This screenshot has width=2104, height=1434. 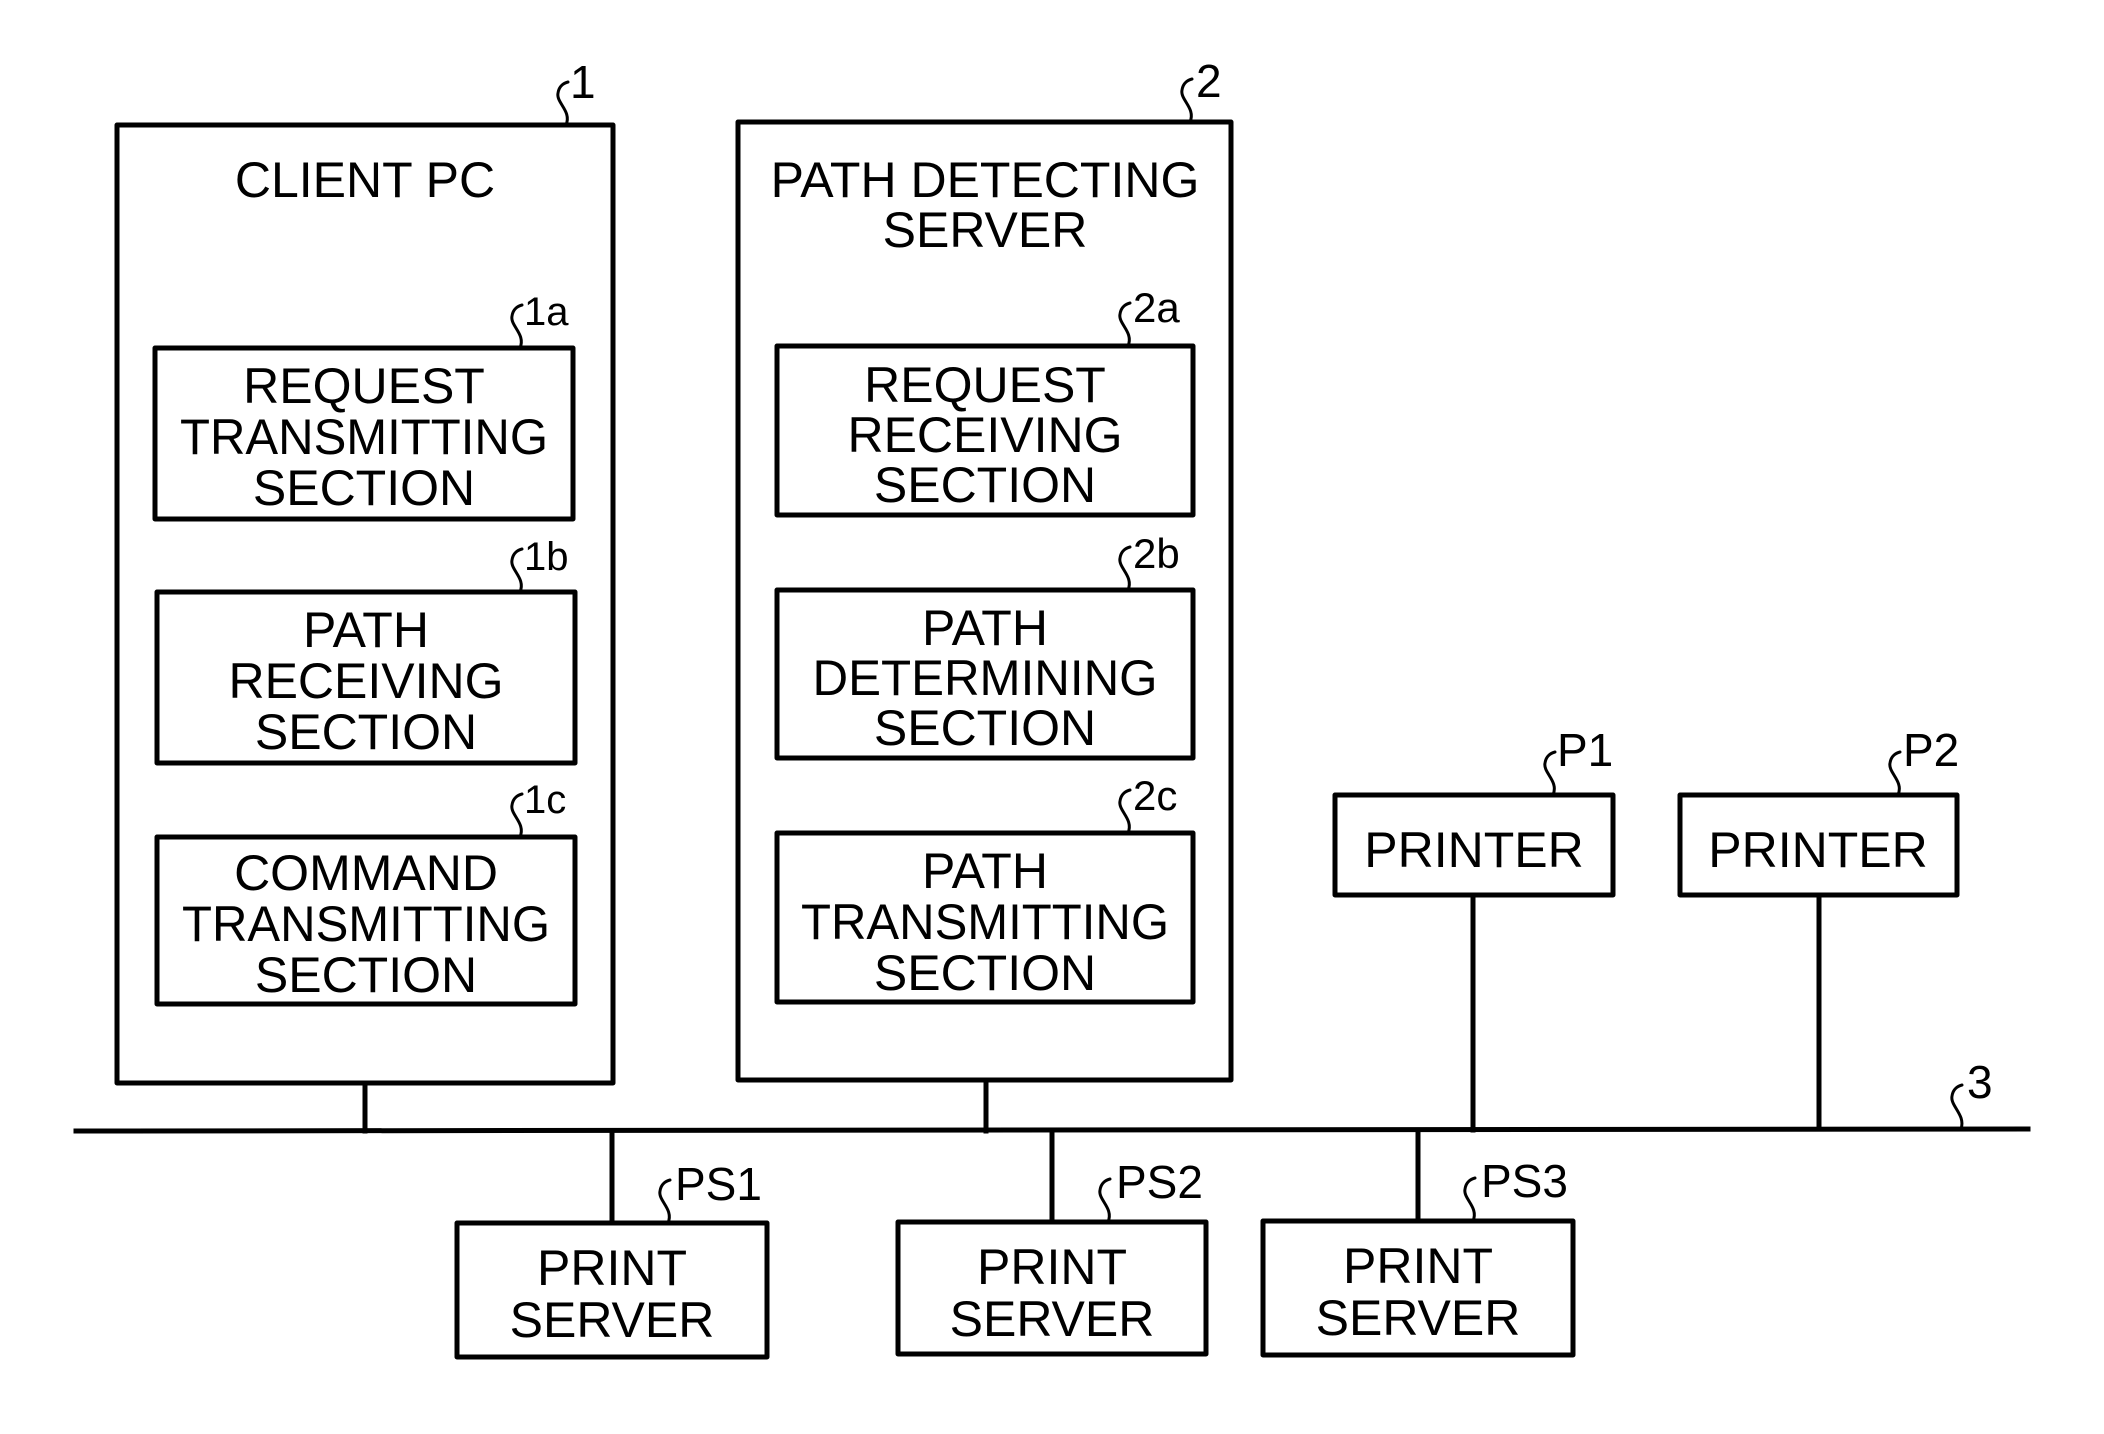 I want to click on server-ref-leader, so click(x=1187, y=100).